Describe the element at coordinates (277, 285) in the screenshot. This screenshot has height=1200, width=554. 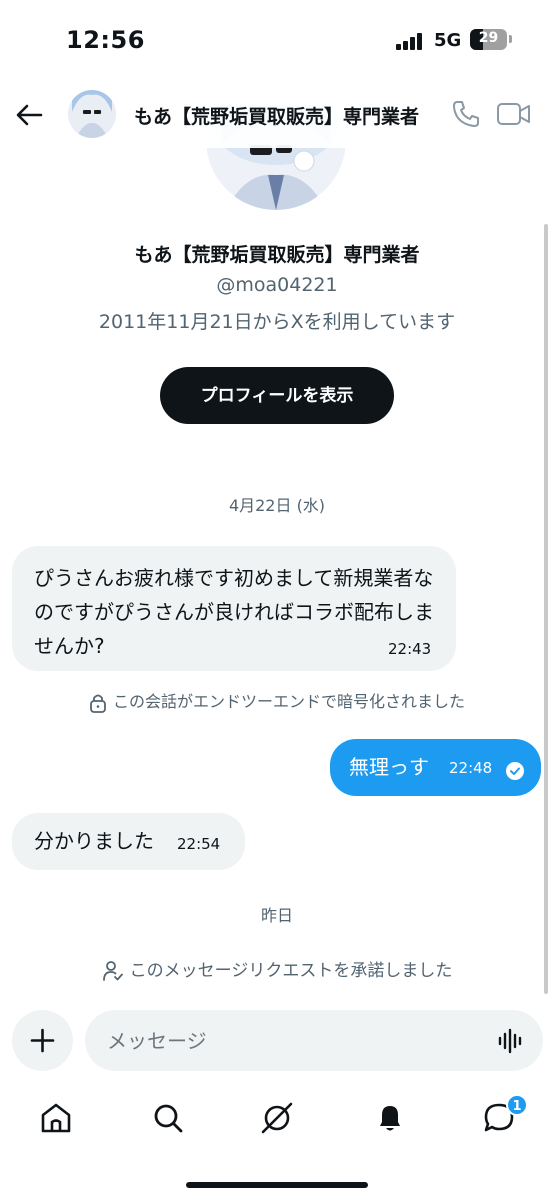
I see `profile-handle: @moa04221` at that location.